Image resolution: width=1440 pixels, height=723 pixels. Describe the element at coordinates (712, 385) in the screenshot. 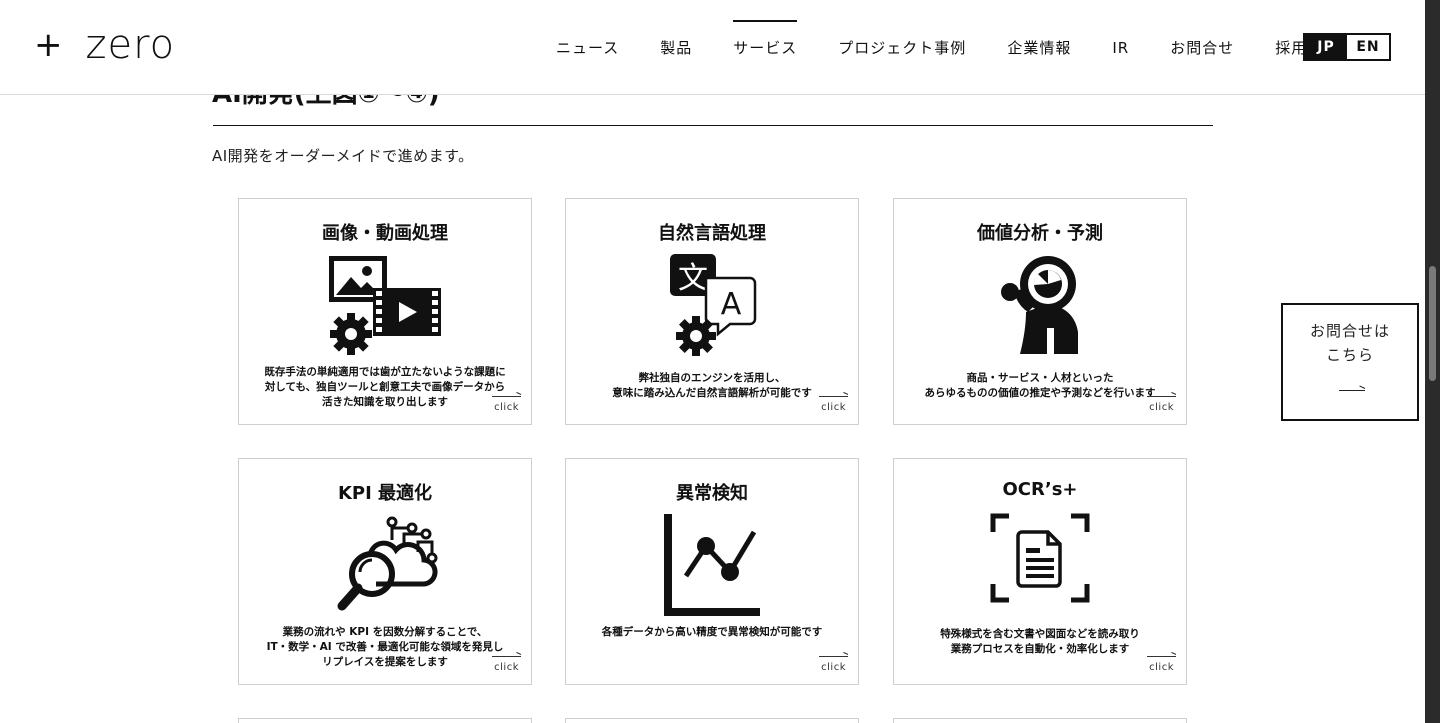

I see `card-description: 弊社独自のエンジンを活用し、 意味に踏み込んだ自然言語解析が可能です` at that location.